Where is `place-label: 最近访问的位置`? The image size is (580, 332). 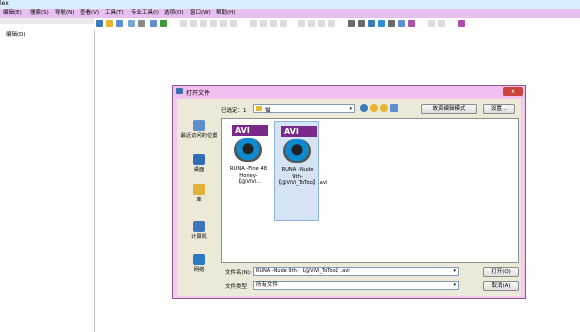 place-label: 最近访问的位置 is located at coordinates (199, 136).